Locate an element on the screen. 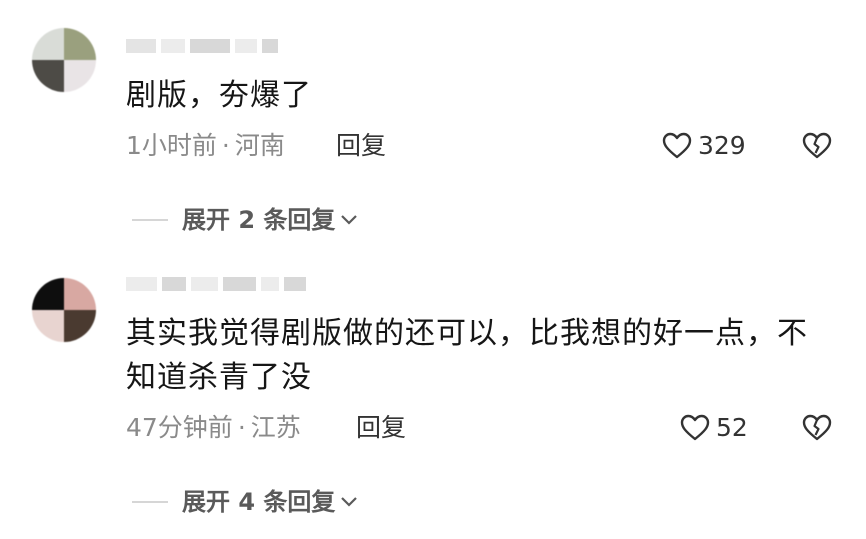 The image size is (866, 539). like-count: 52 is located at coordinates (732, 427).